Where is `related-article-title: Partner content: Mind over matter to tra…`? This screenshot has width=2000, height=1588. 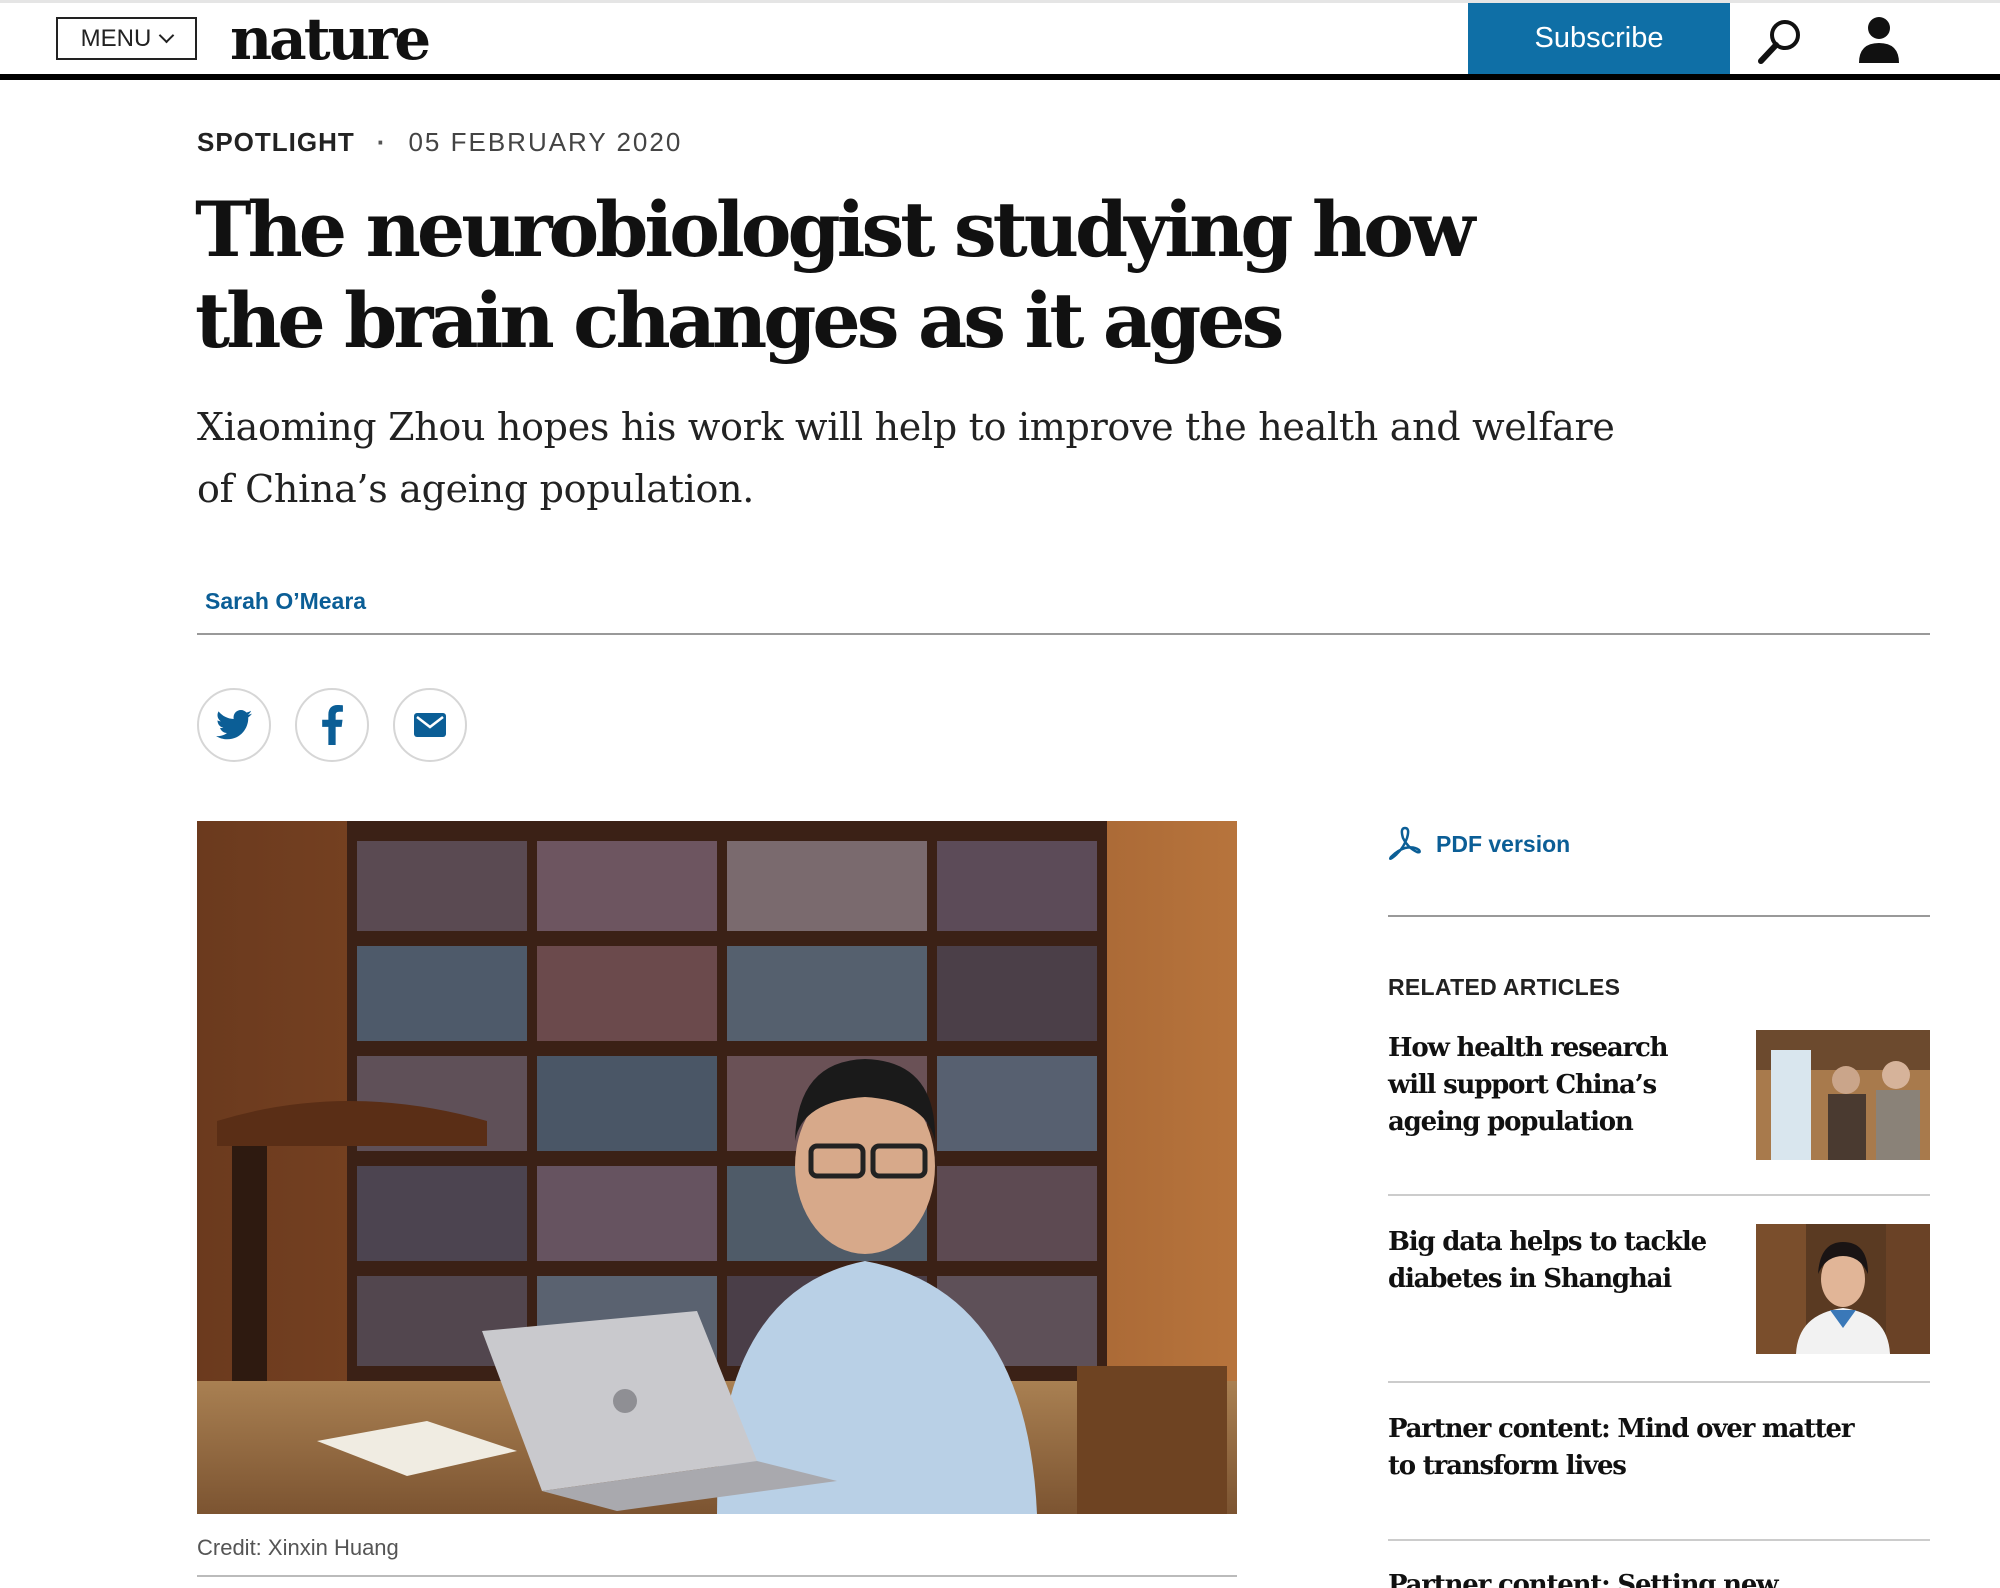 related-article-title: Partner content: Mind over matter to tra… is located at coordinates (1638, 1448).